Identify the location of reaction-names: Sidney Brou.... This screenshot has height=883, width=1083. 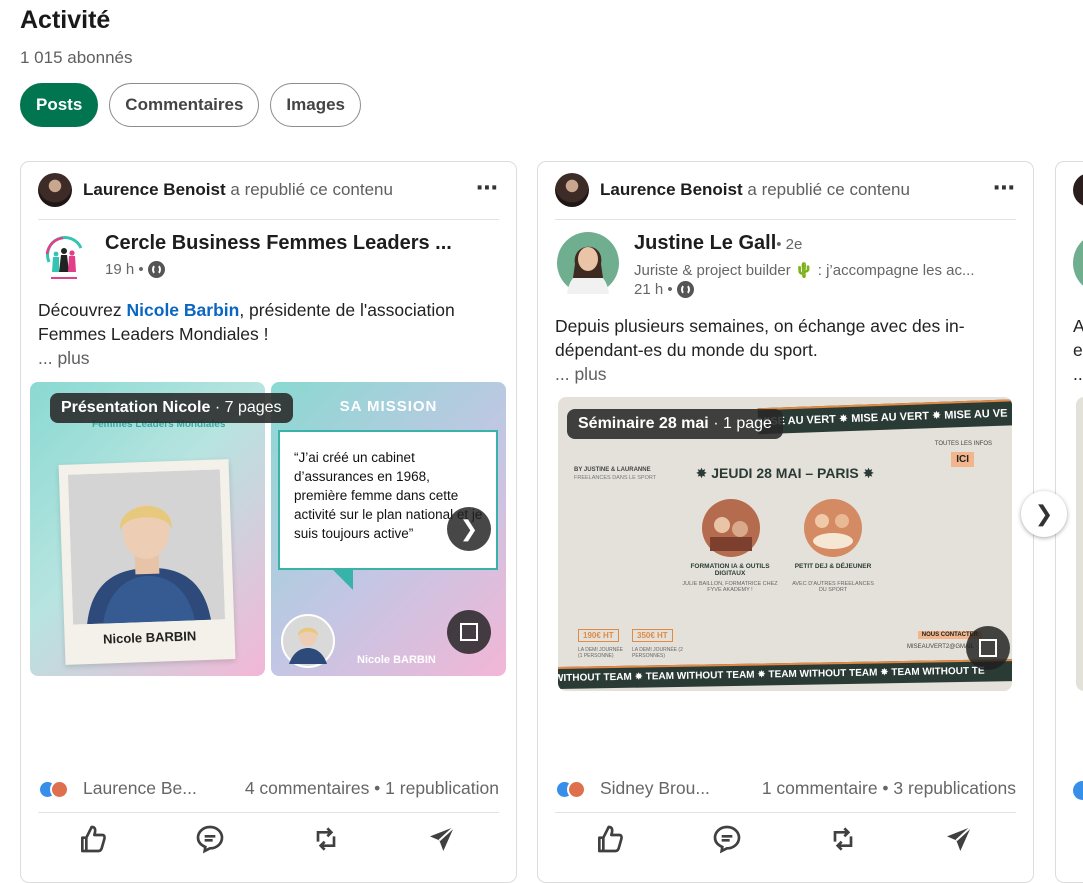
(655, 788).